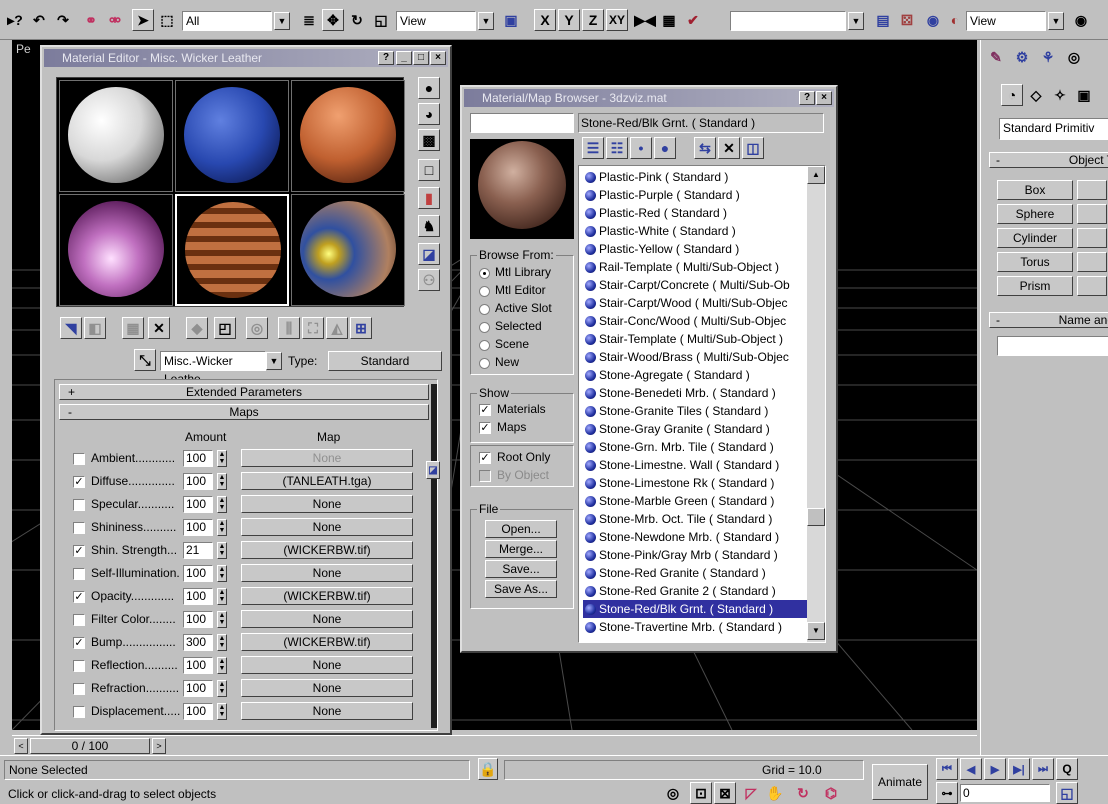 The height and width of the screenshot is (804, 1108). What do you see at coordinates (145, 360) in the screenshot?
I see `pick-material-icon: ⤡` at bounding box center [145, 360].